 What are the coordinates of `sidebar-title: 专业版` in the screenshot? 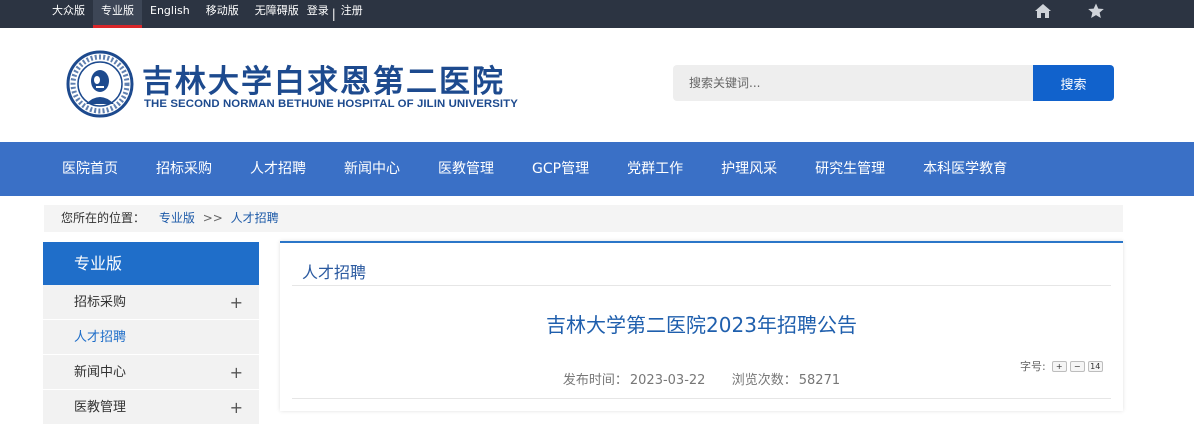 It's located at (151, 263).